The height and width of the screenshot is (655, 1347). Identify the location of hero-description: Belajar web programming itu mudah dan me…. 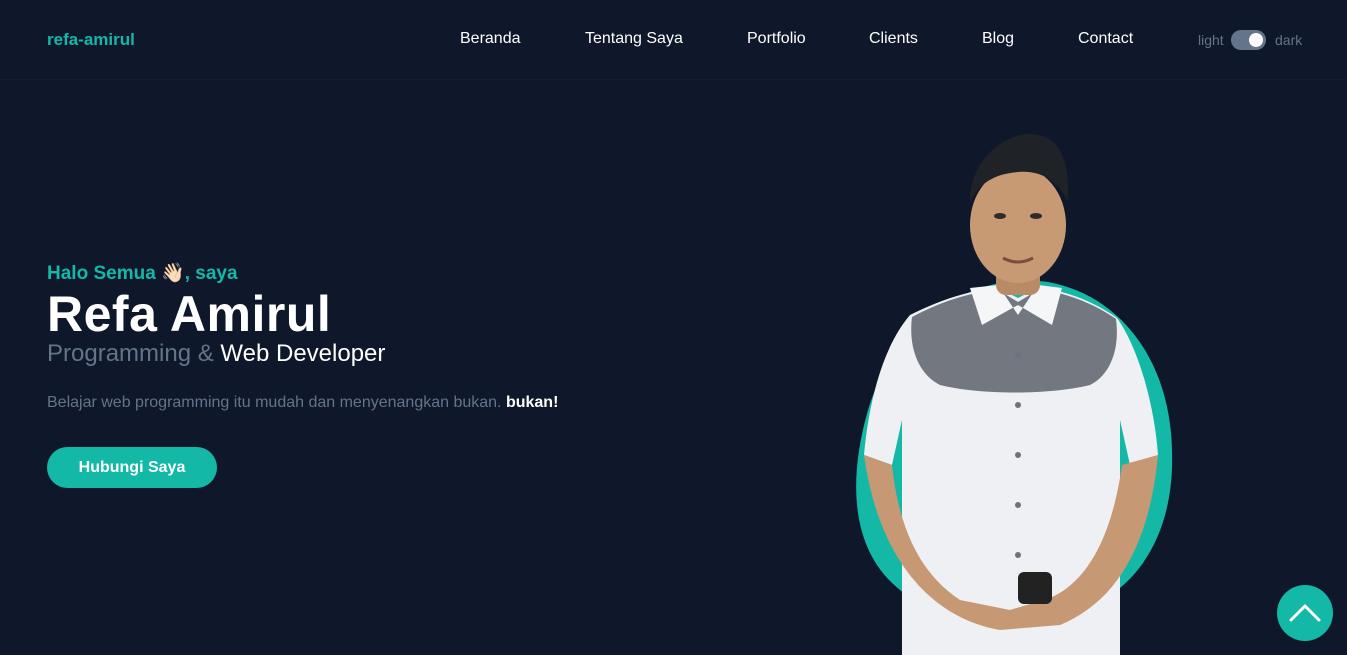
(302, 403).